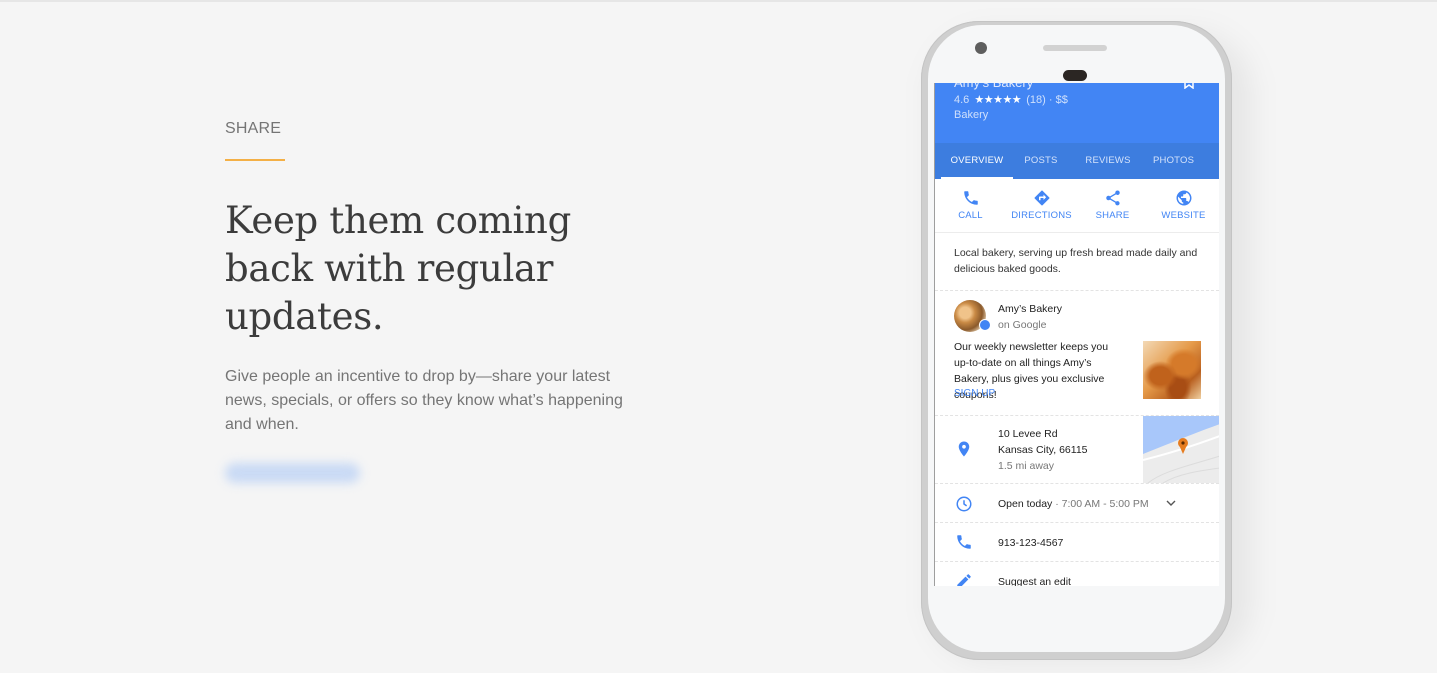 The height and width of the screenshot is (673, 1437). Describe the element at coordinates (964, 449) in the screenshot. I see `location-pin-icon` at that location.